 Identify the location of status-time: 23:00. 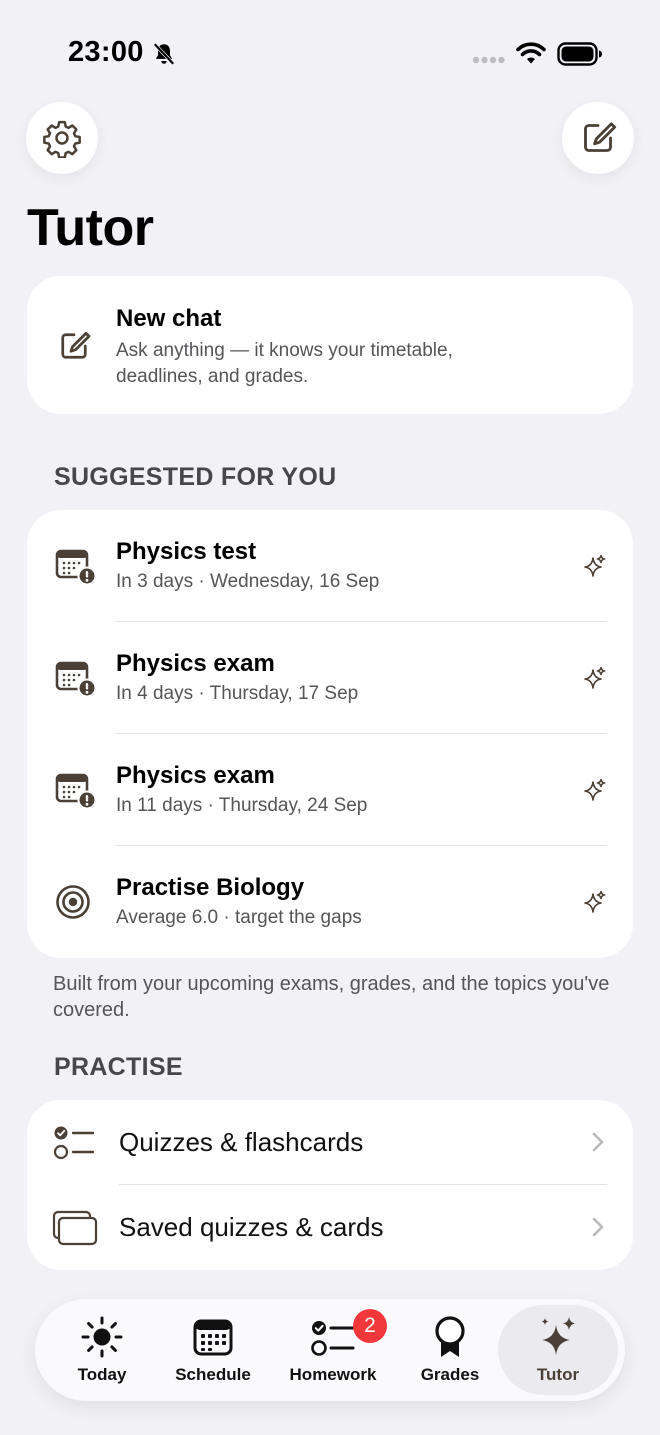
(106, 52).